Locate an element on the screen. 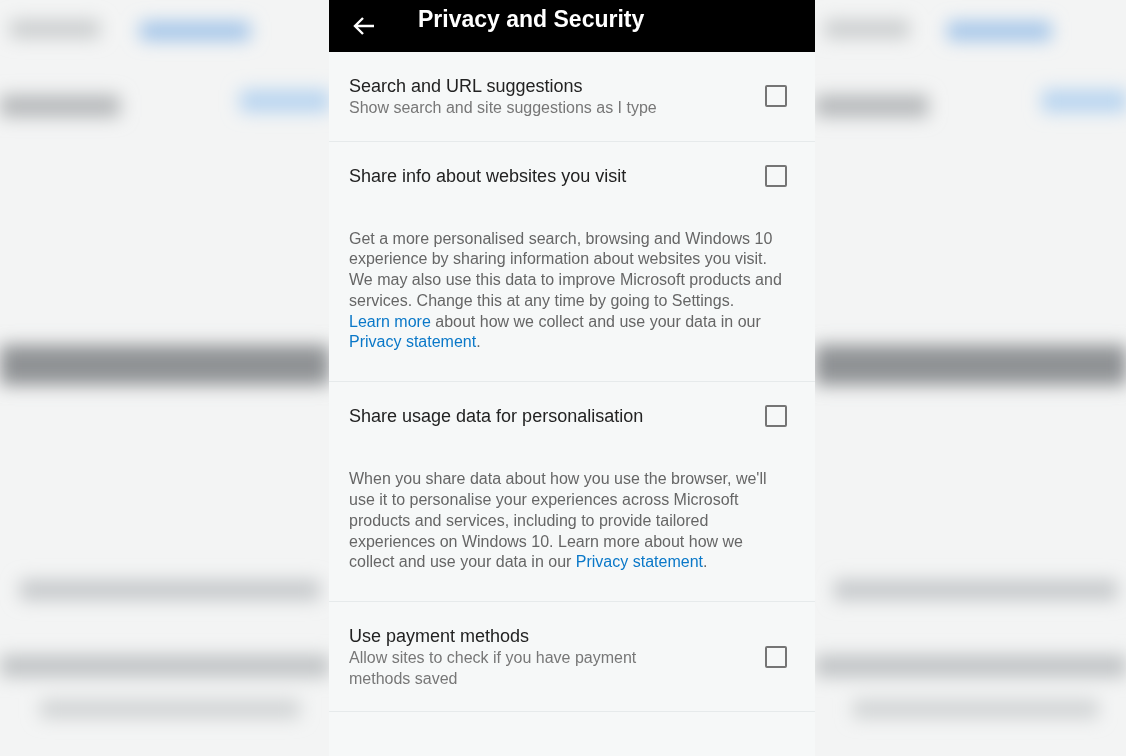 The image size is (1126, 756). back-arrow-icon is located at coordinates (364, 26).